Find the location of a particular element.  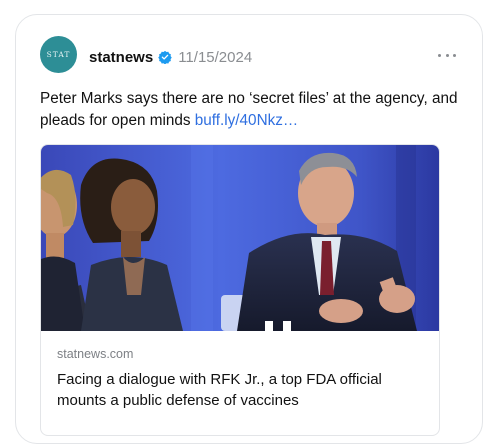

link-domain: statnews.com is located at coordinates (95, 354).